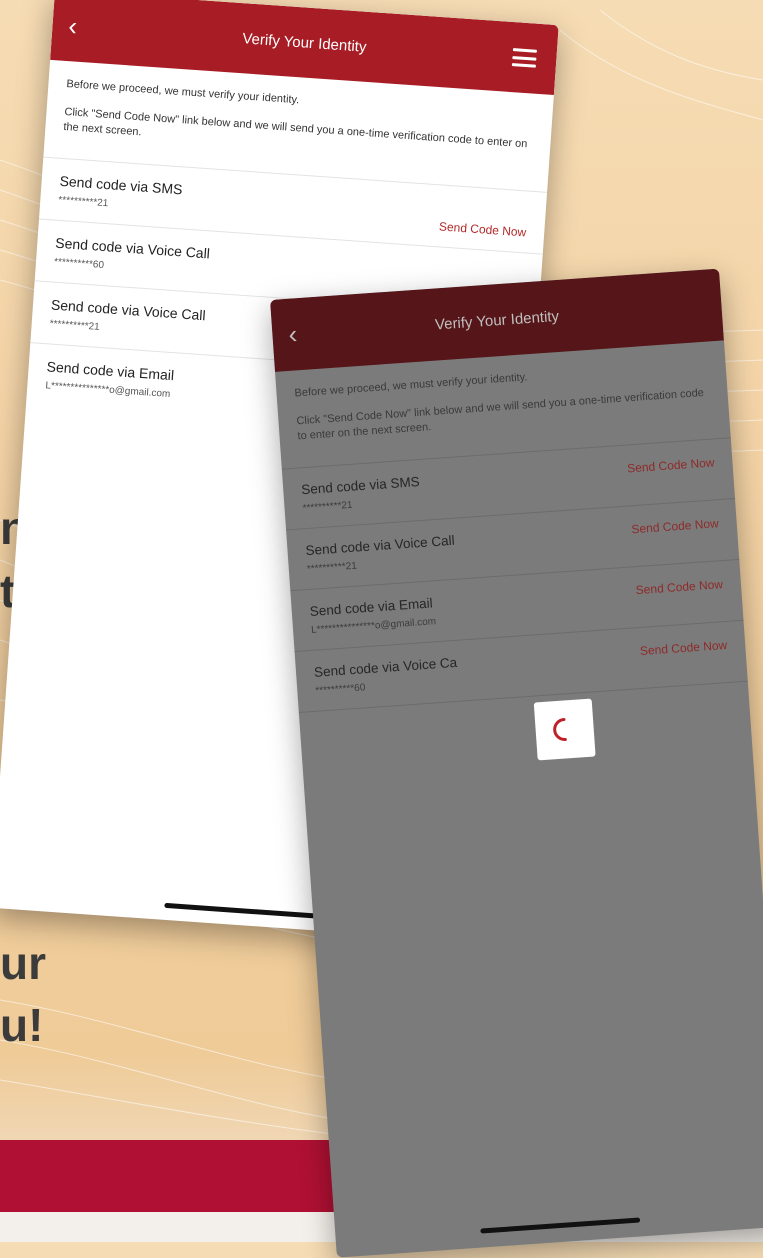 The width and height of the screenshot is (763, 1258). What do you see at coordinates (560, 729) in the screenshot?
I see `spinner-icon` at bounding box center [560, 729].